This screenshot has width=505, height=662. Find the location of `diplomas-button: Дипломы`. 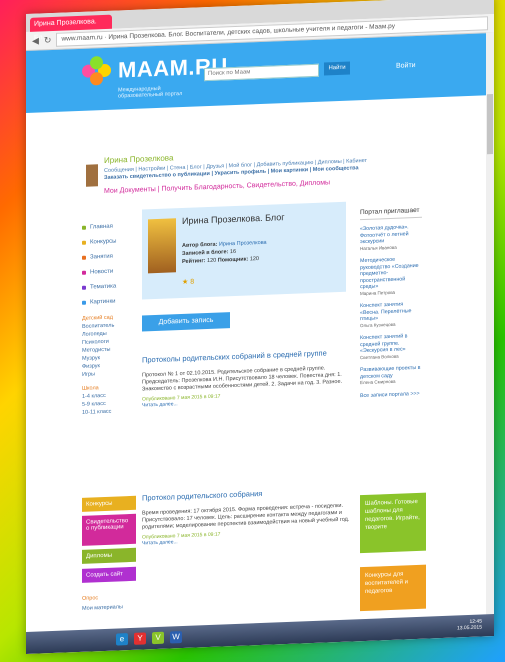

diplomas-button: Дипломы is located at coordinates (109, 555).